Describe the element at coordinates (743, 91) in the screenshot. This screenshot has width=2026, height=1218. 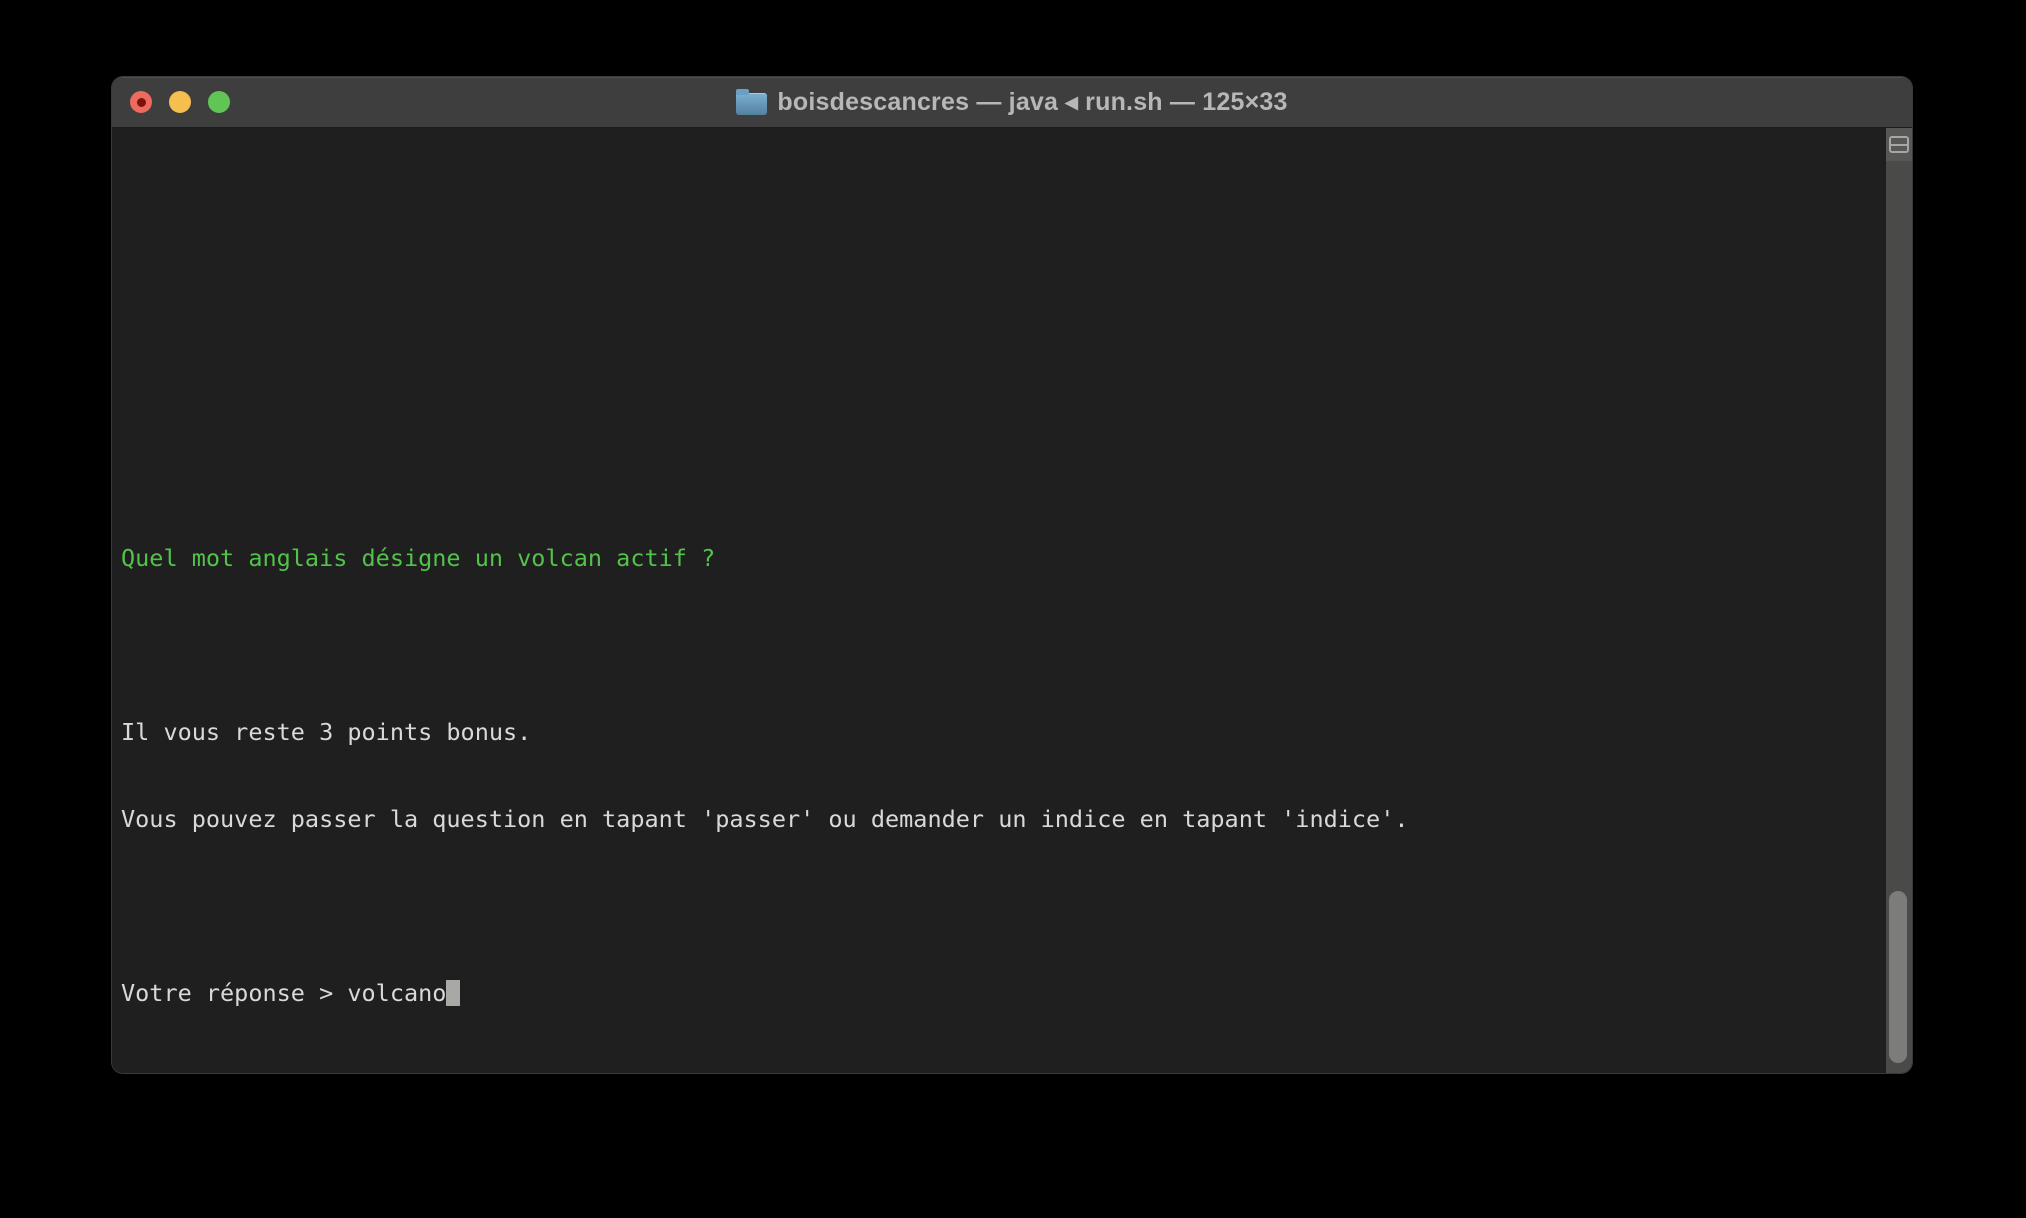
I see `folder-icon-tab` at that location.